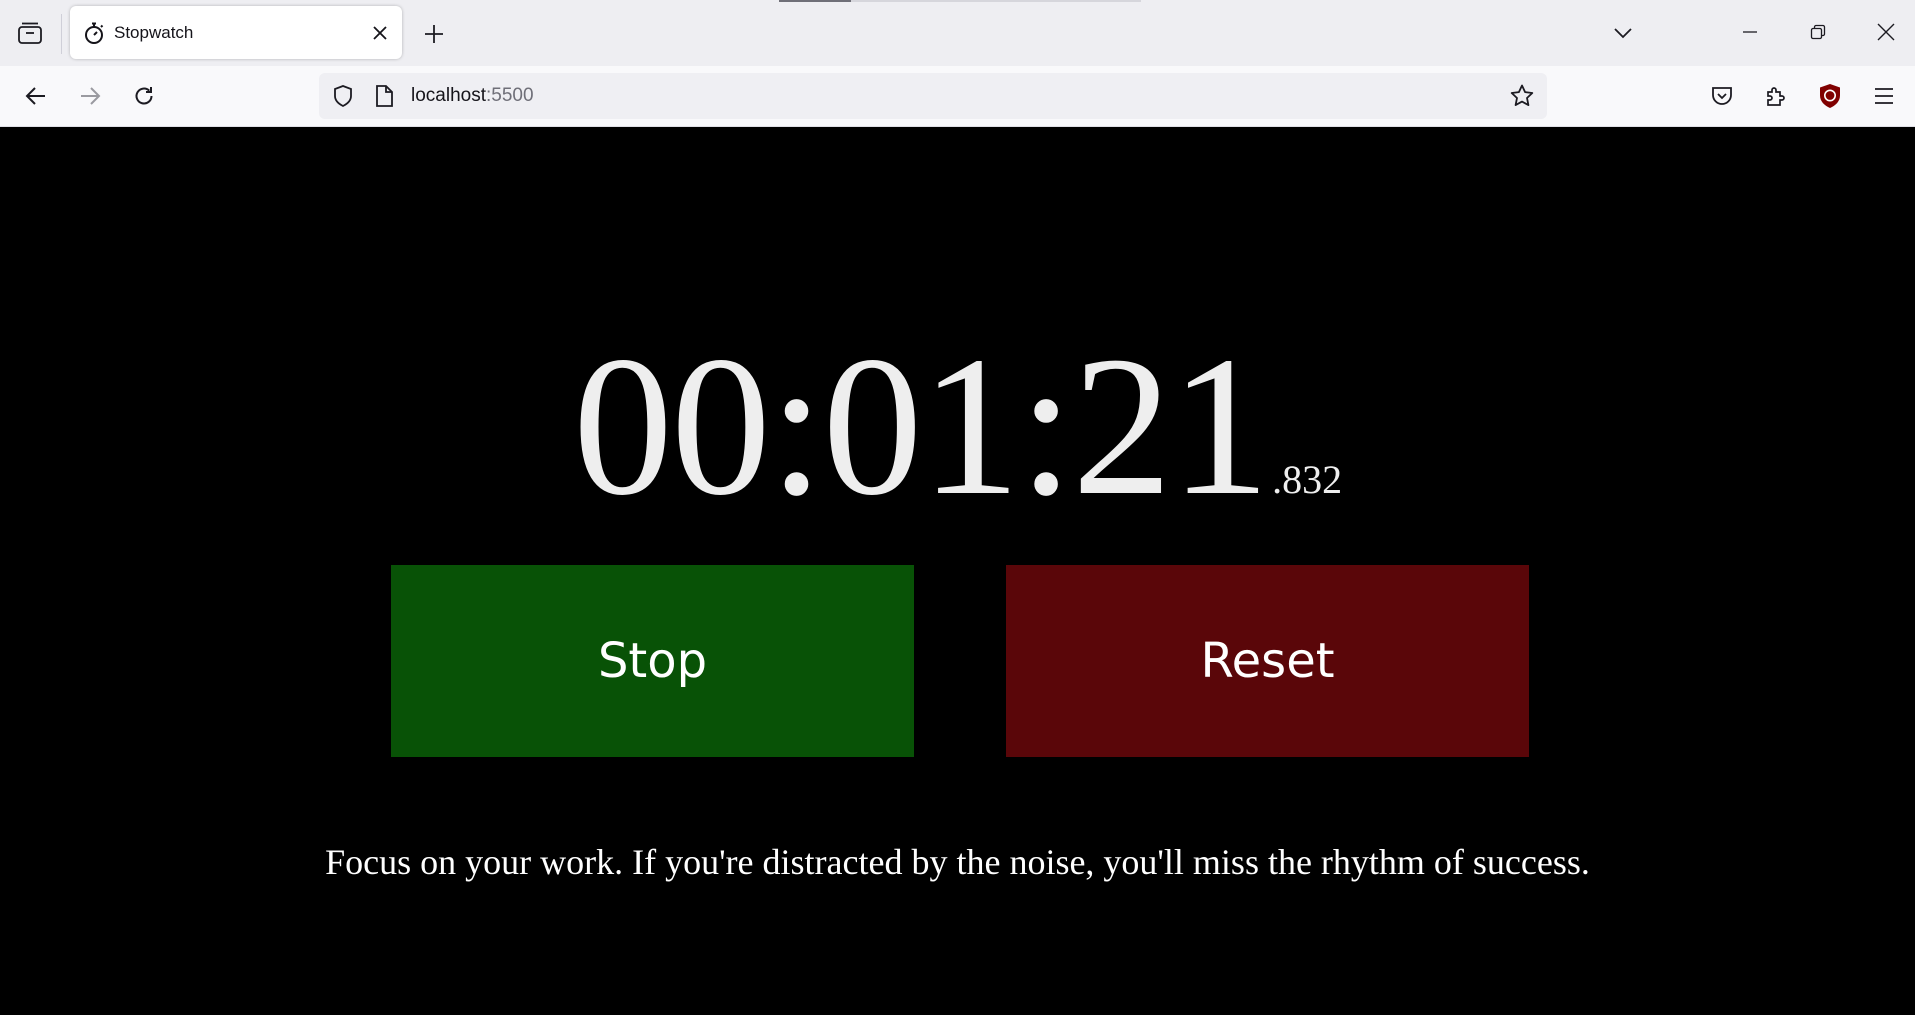 This screenshot has width=1915, height=1015. What do you see at coordinates (154, 32) in the screenshot?
I see `tab-title: Stopwatch` at bounding box center [154, 32].